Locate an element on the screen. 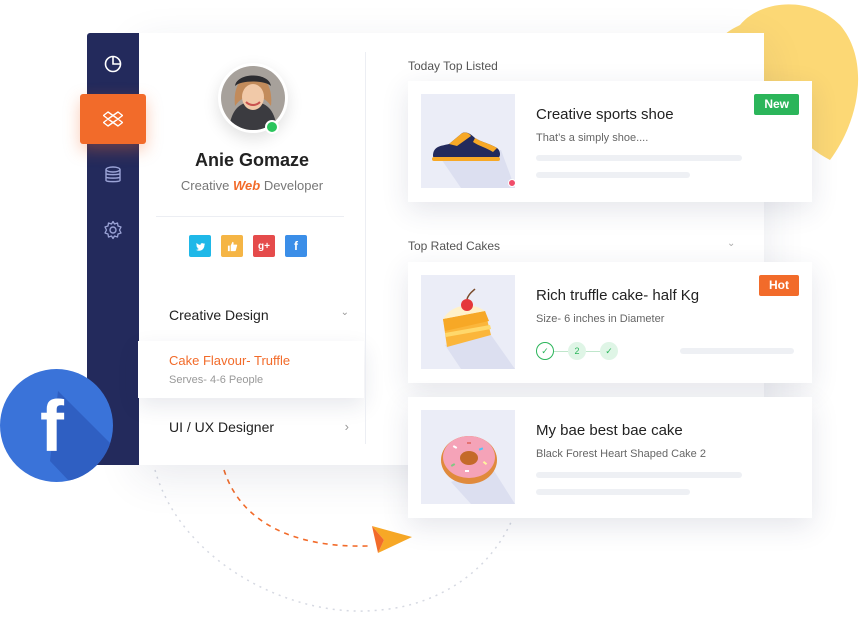  cake-slice-icon is located at coordinates (479, 328).